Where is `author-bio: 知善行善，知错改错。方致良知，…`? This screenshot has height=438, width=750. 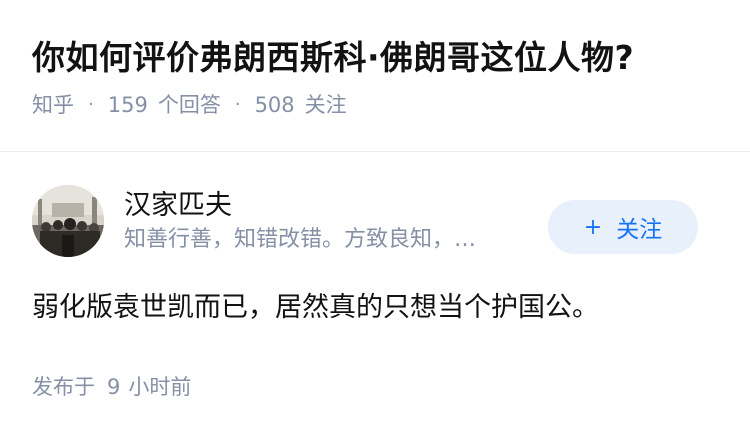
author-bio: 知善行善，知错改错。方致良知，… is located at coordinates (300, 239).